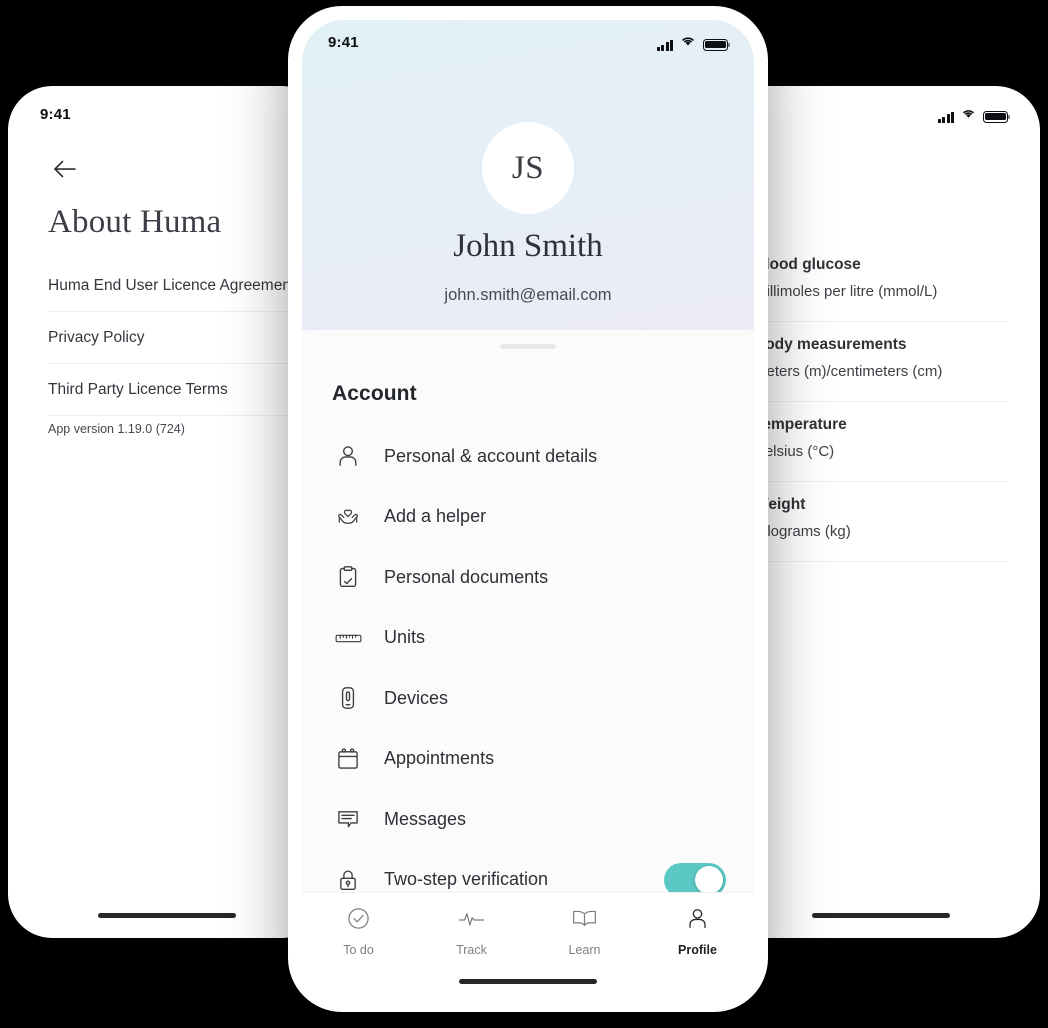 The width and height of the screenshot is (1048, 1028). I want to click on list-item: Temperature Celsius (°C), so click(881, 442).